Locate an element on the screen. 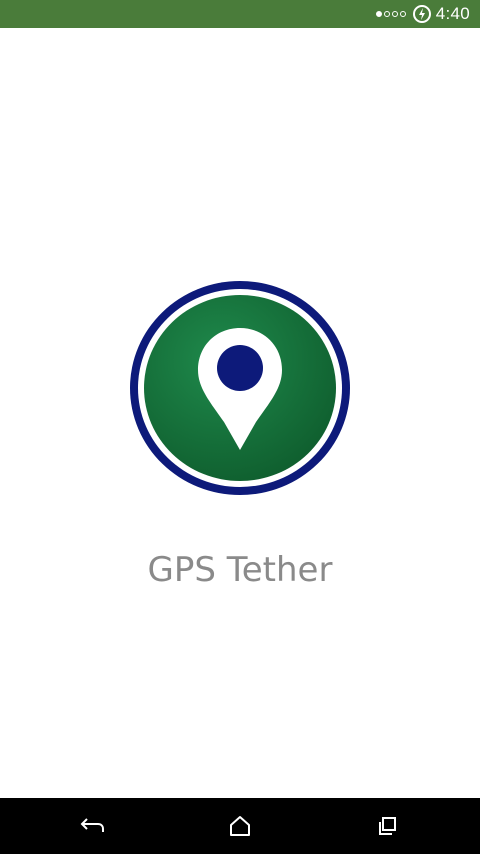 This screenshot has width=480, height=854. back-arrow-icon is located at coordinates (92, 825).